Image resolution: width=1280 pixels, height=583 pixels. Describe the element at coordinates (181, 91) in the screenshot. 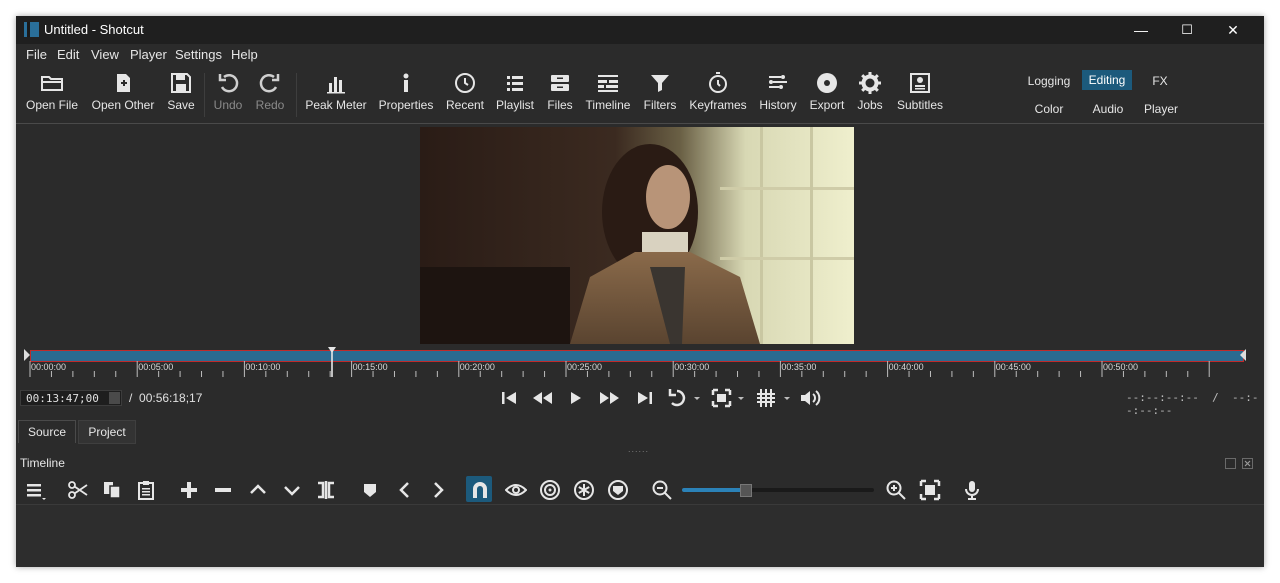

I see `save-button: Save` at that location.